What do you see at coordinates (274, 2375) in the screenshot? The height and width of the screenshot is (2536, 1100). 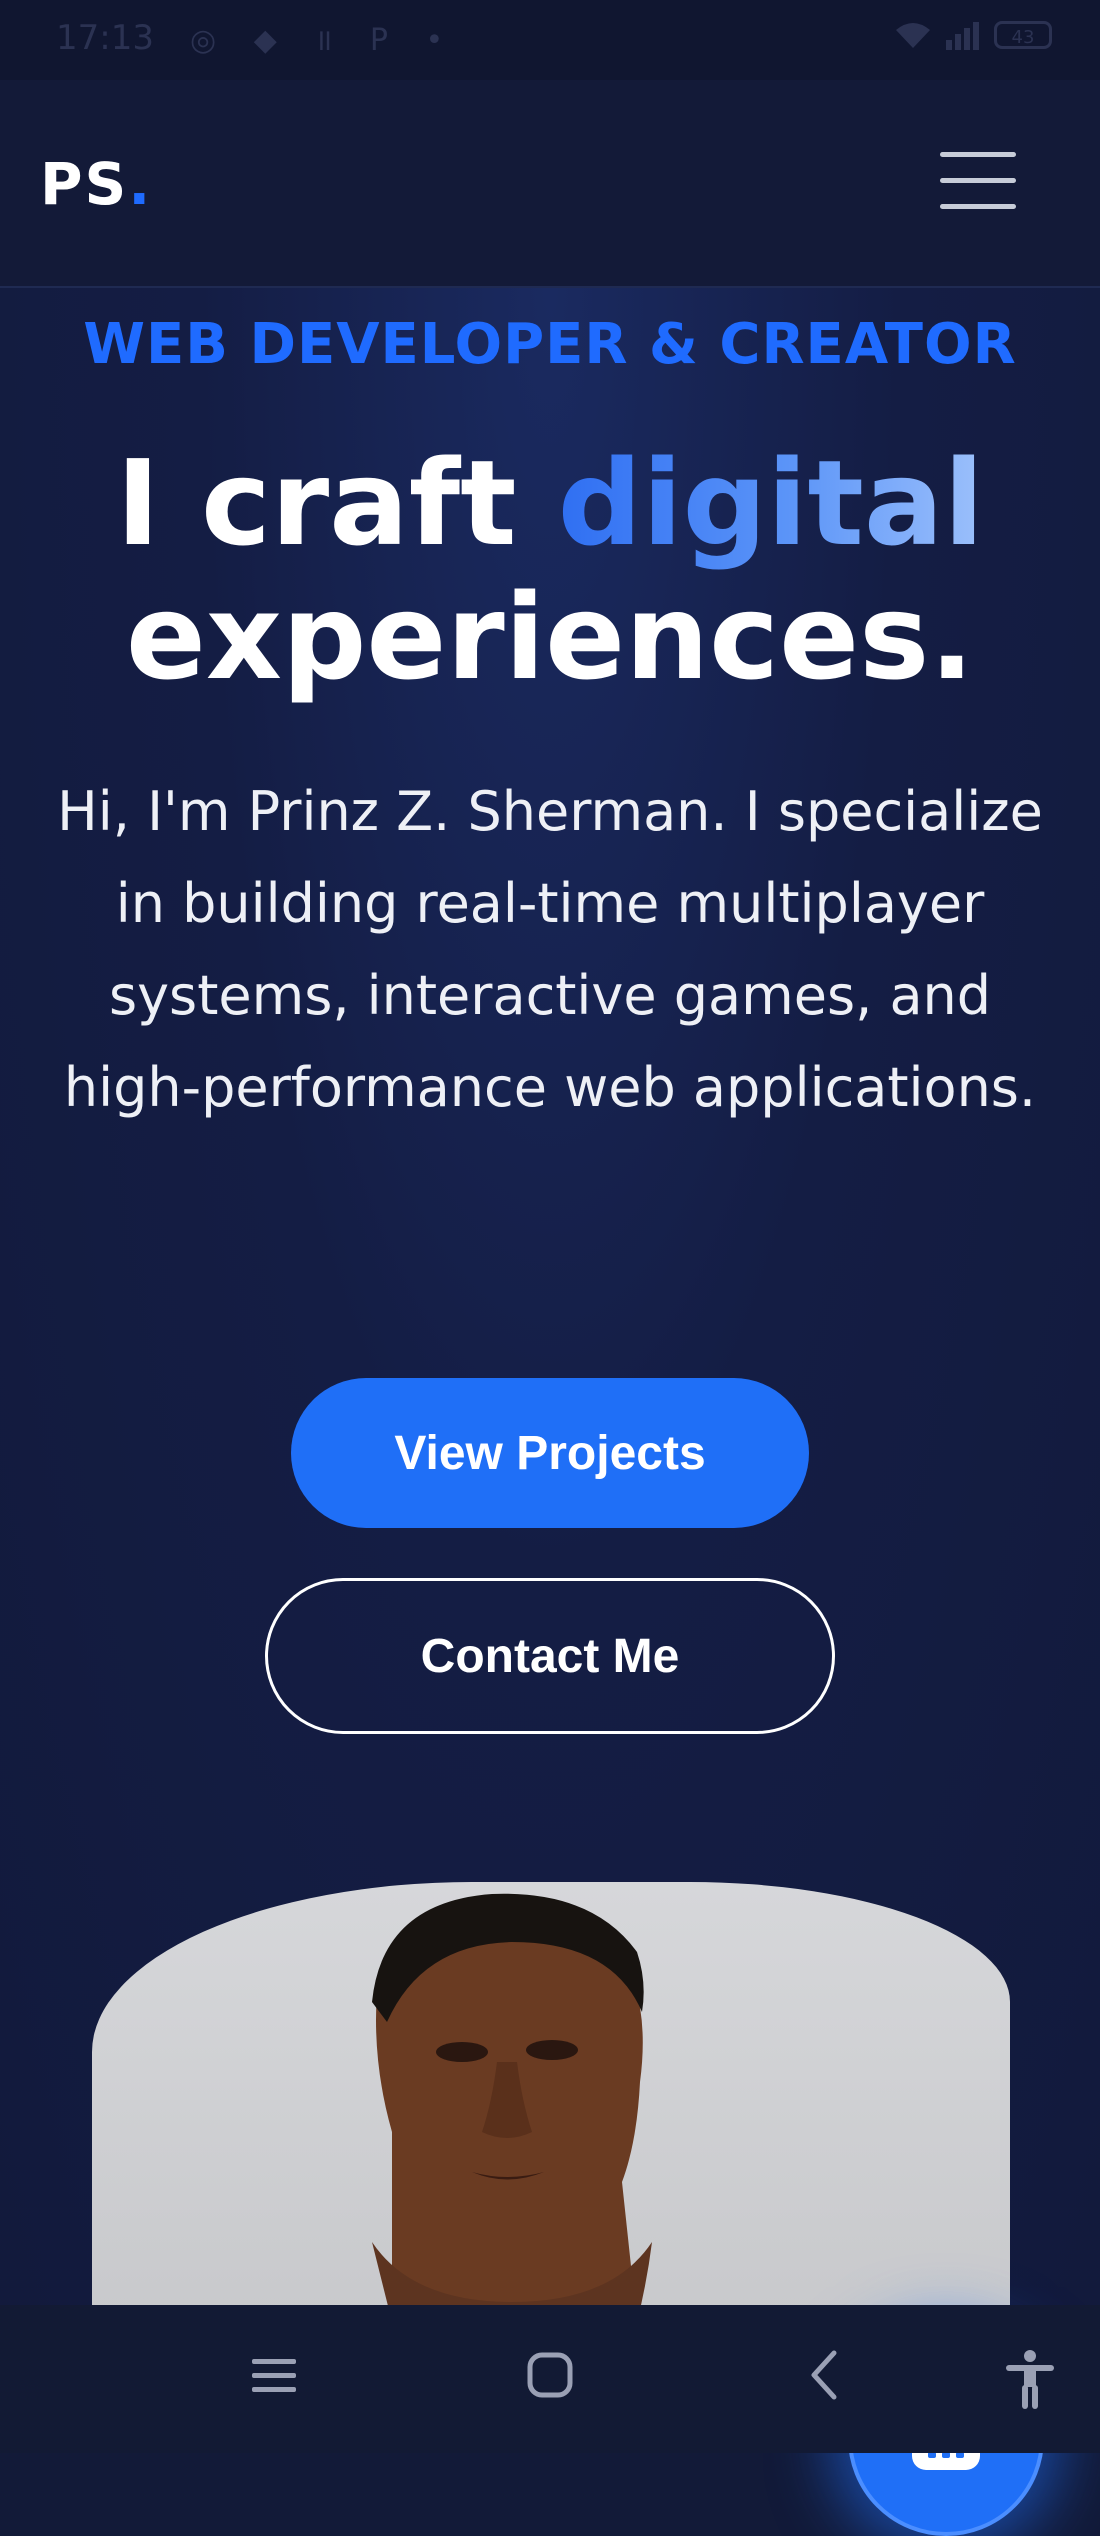 I see `recents-icon` at bounding box center [274, 2375].